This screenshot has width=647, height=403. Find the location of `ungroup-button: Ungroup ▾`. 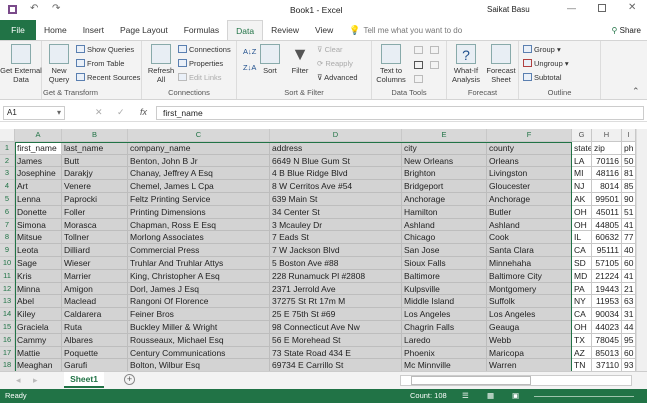

ungroup-button: Ungroup ▾ is located at coordinates (546, 63).